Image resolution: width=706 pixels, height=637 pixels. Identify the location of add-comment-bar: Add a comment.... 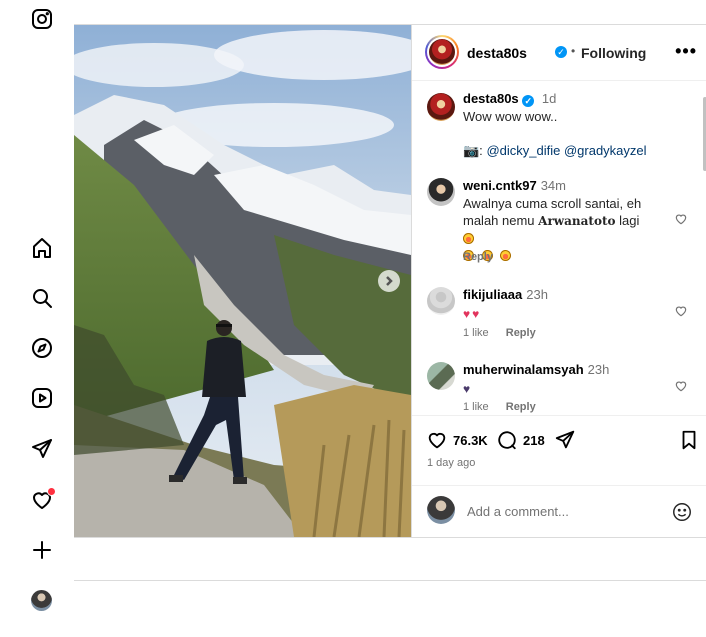
(559, 511).